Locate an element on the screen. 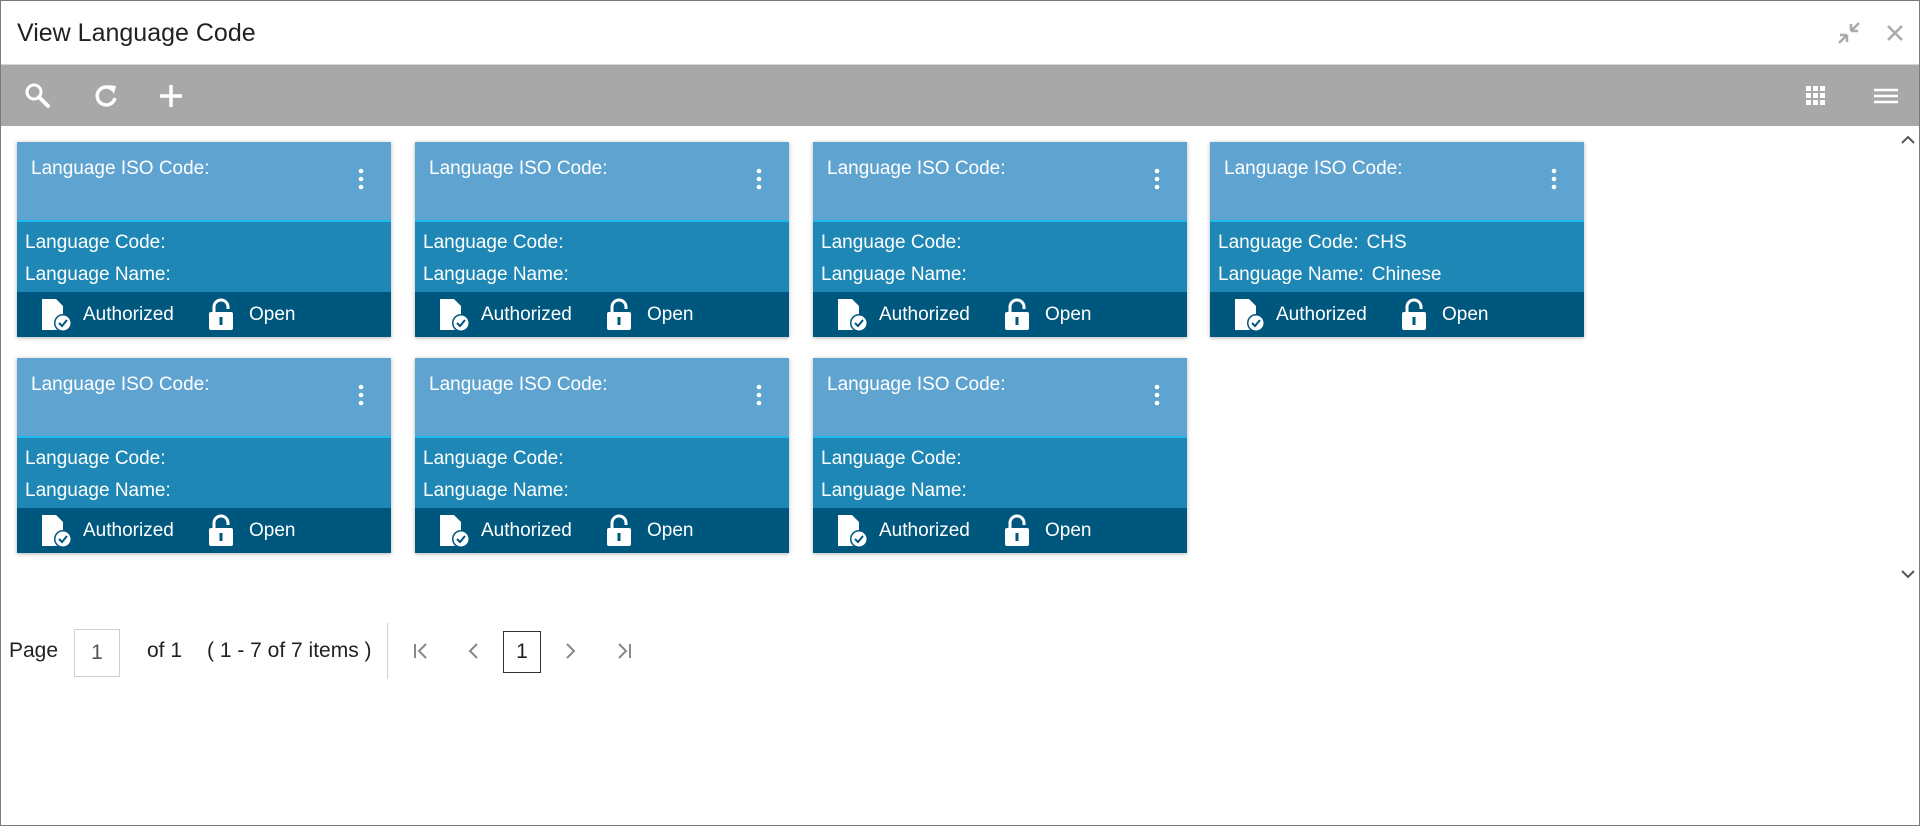  pagination: Page 1 of 1 ( 1 - 7 of 7 items ) 1 is located at coordinates (351, 651).